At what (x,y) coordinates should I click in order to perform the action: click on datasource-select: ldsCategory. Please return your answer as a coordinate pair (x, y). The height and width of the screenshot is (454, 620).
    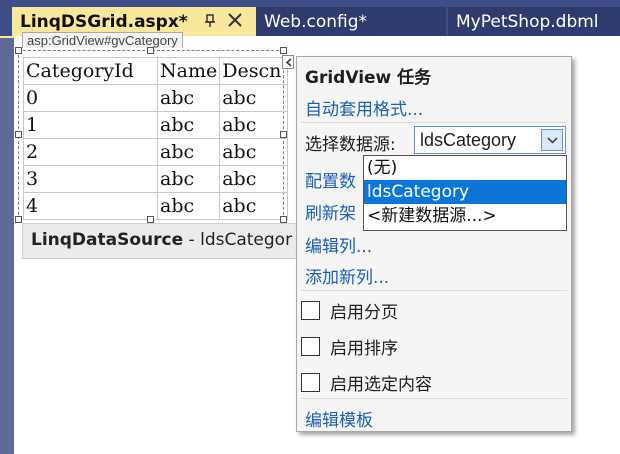
    Looking at the image, I should click on (490, 140).